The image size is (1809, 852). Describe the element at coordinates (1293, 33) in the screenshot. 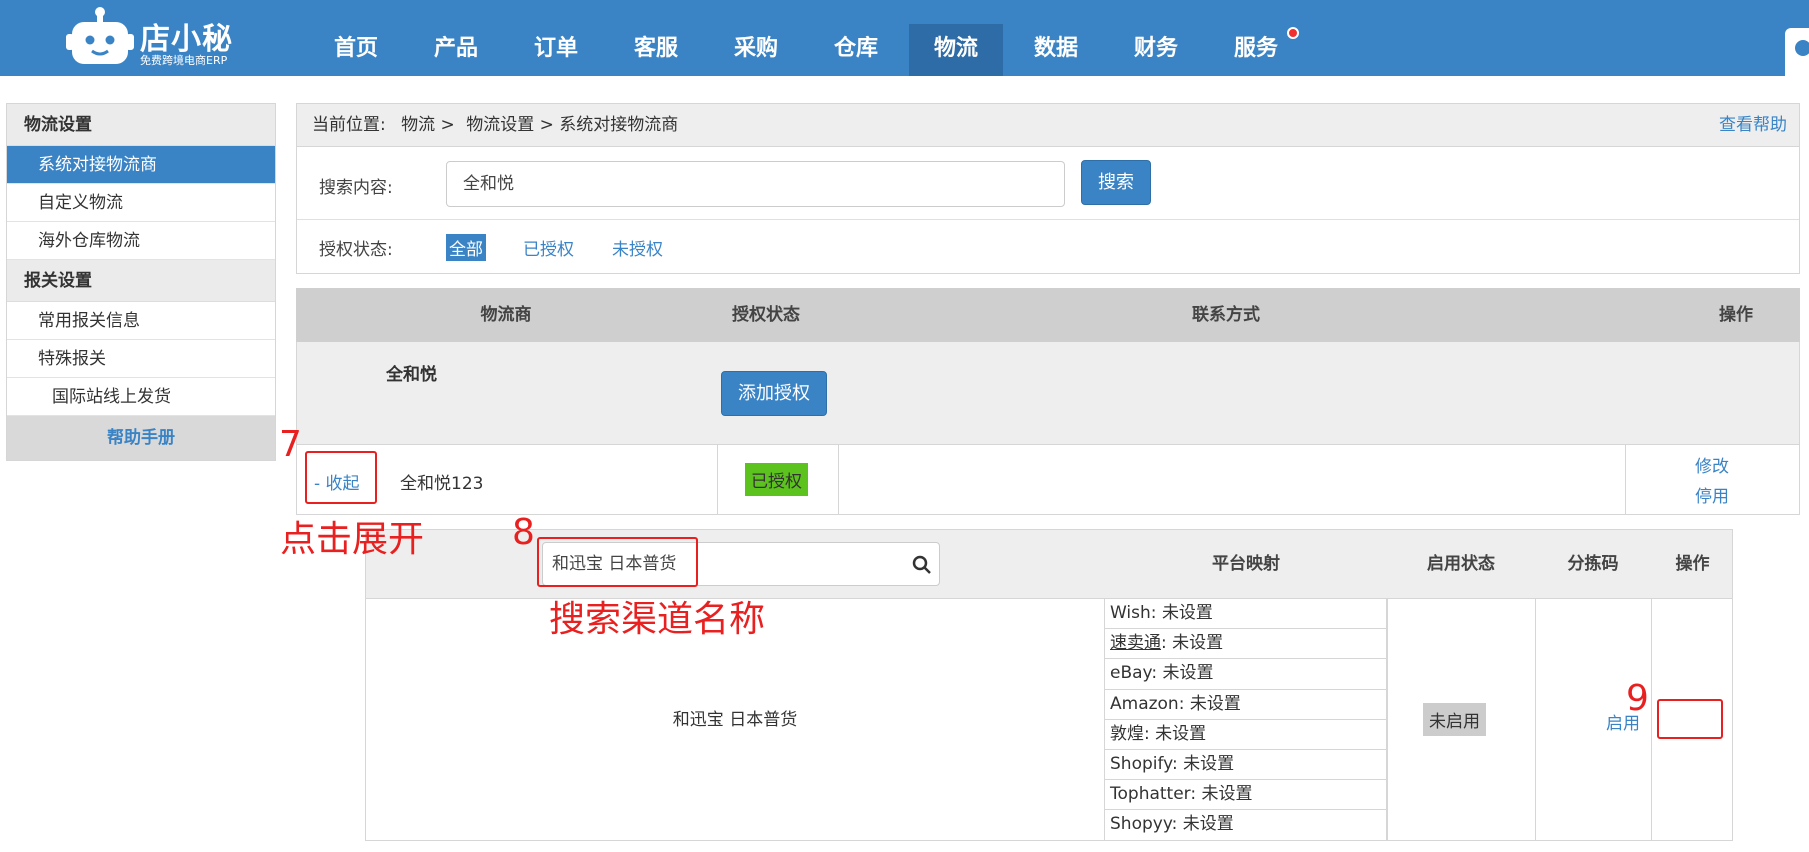

I see `notification-dot` at that location.